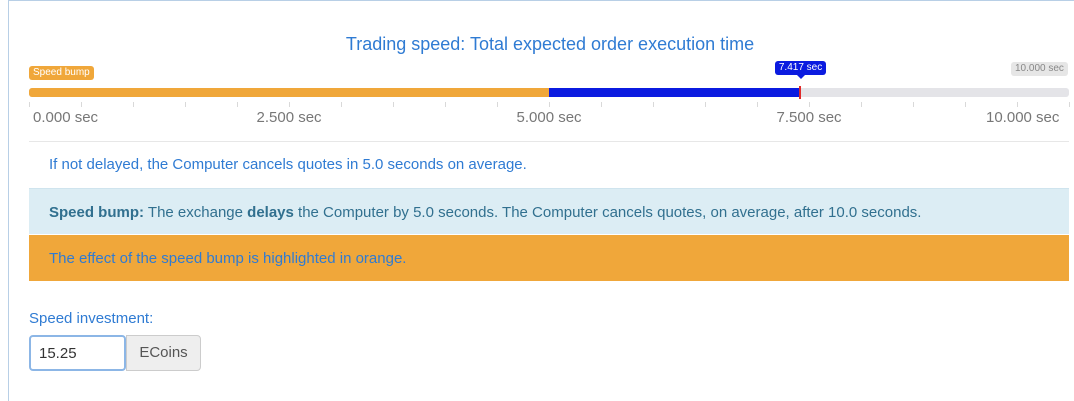 Image resolution: width=1074 pixels, height=401 pixels. Describe the element at coordinates (61, 73) in the screenshot. I see `speed-bump-badge: Speed bump` at that location.